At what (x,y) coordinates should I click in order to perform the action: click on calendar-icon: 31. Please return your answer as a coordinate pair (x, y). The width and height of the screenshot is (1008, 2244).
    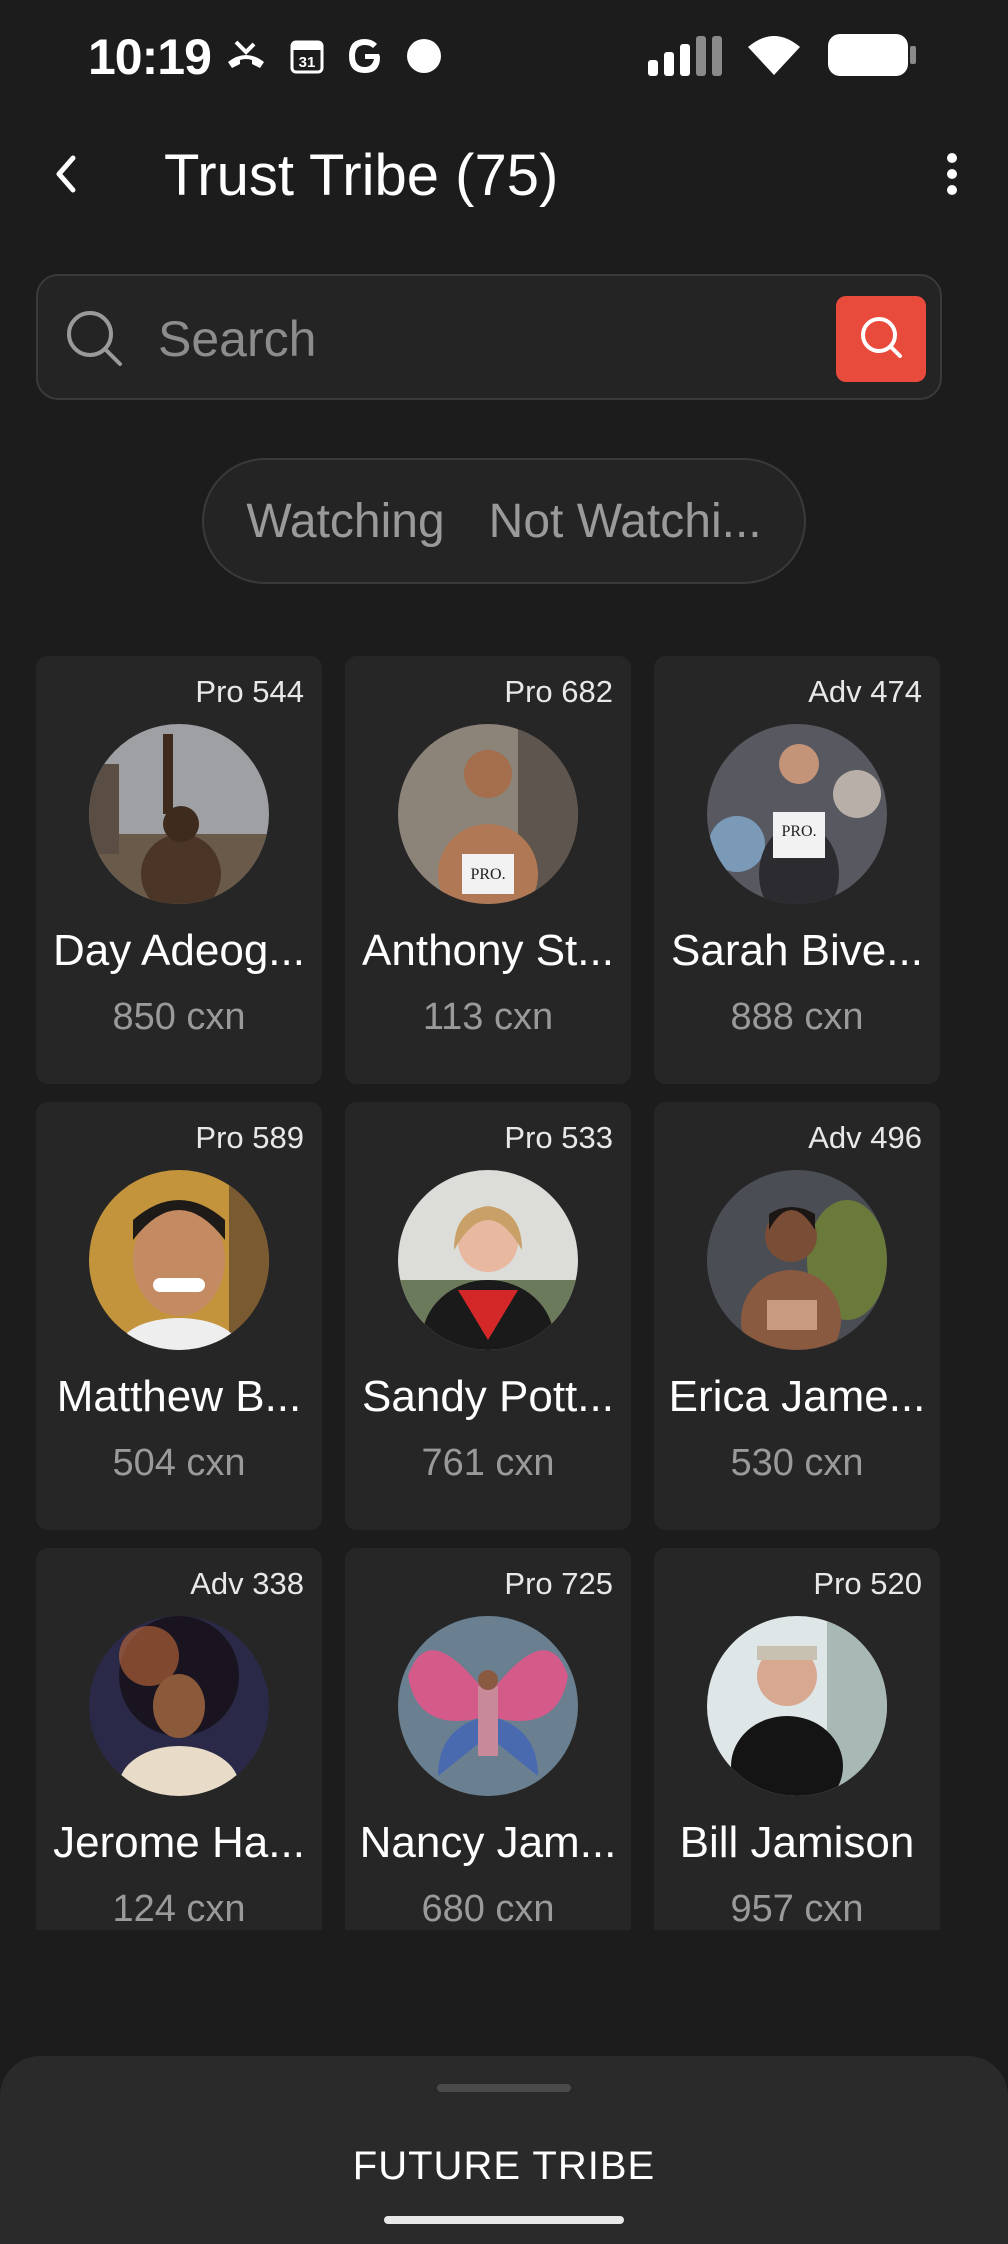
    Looking at the image, I should click on (307, 58).